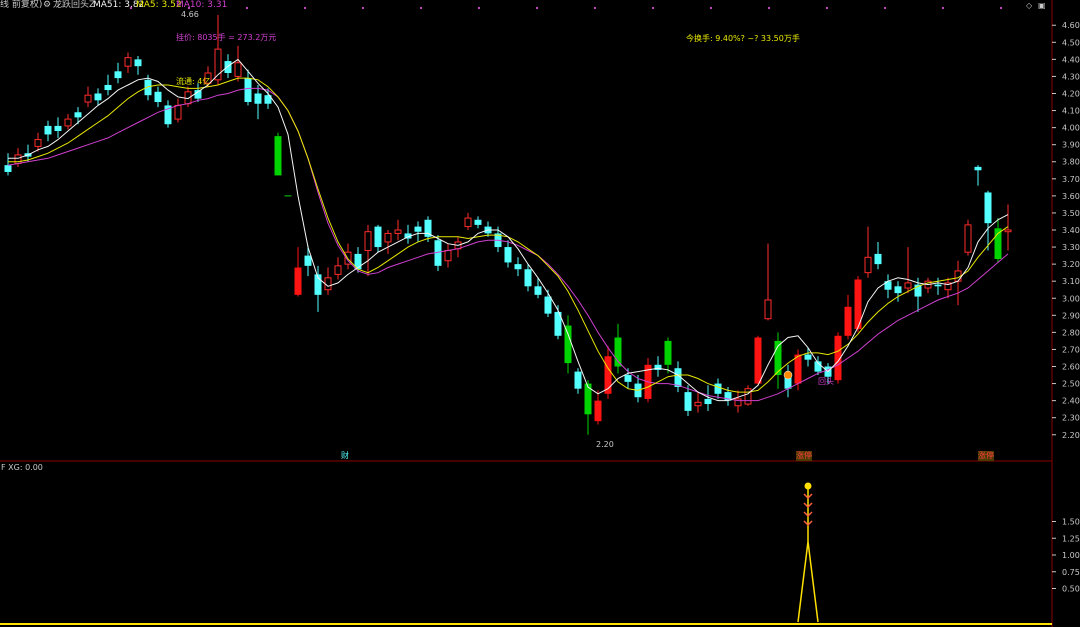 Image resolution: width=1080 pixels, height=627 pixels. I want to click on price-tick-label: 3.00, so click(1071, 298).